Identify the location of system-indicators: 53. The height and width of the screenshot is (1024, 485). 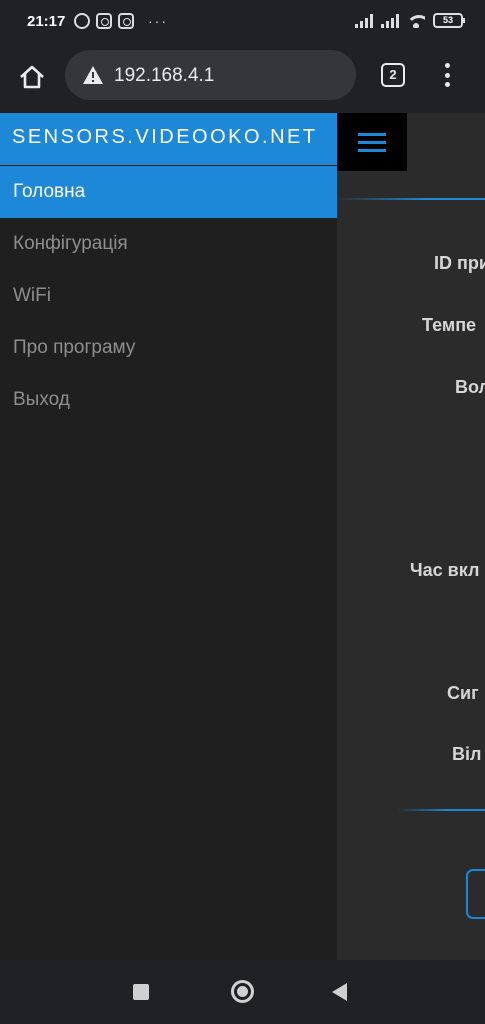
(410, 20).